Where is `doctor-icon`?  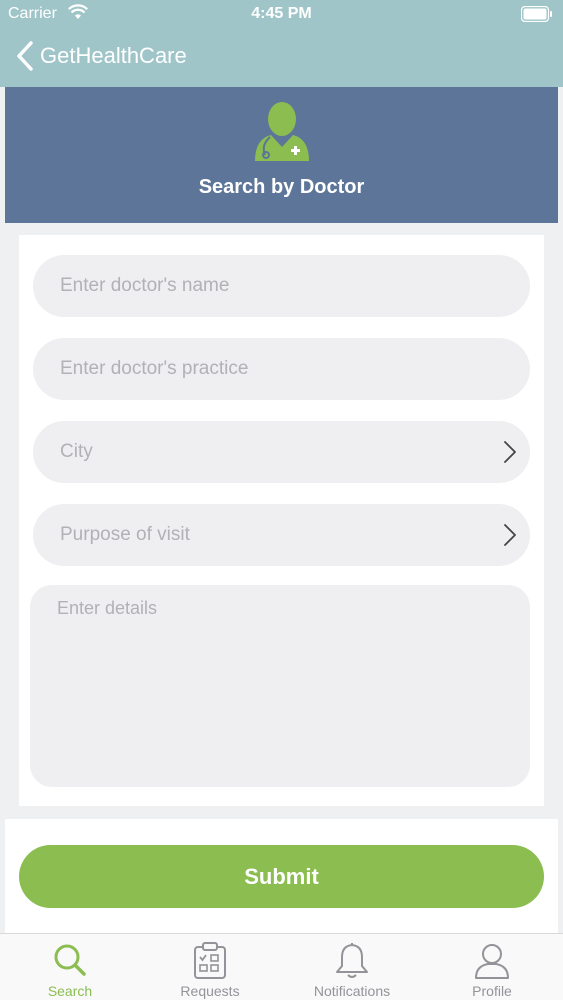
doctor-icon is located at coordinates (282, 131).